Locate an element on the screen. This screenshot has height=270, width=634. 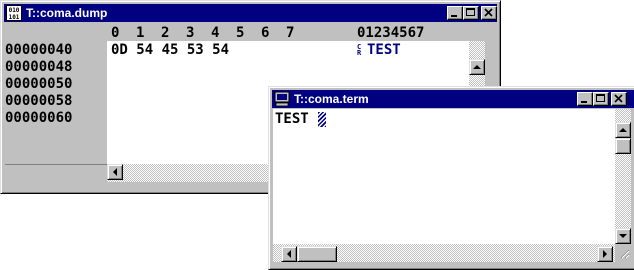
term-scroll-thumb-horizontal is located at coordinates (317, 254).